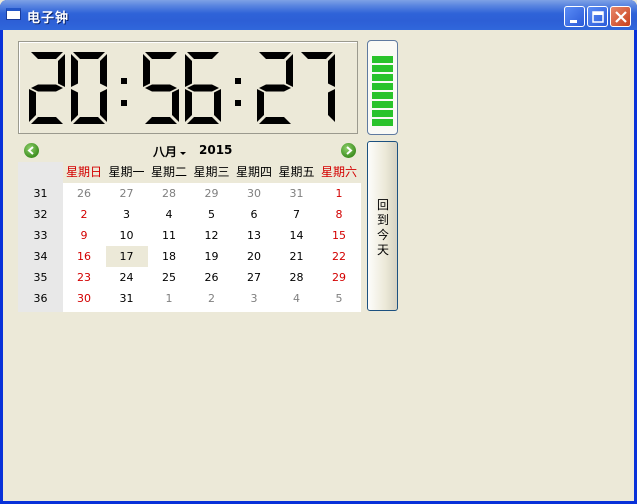 The height and width of the screenshot is (504, 637). Describe the element at coordinates (254, 256) in the screenshot. I see `calendar-day: 20` at that location.